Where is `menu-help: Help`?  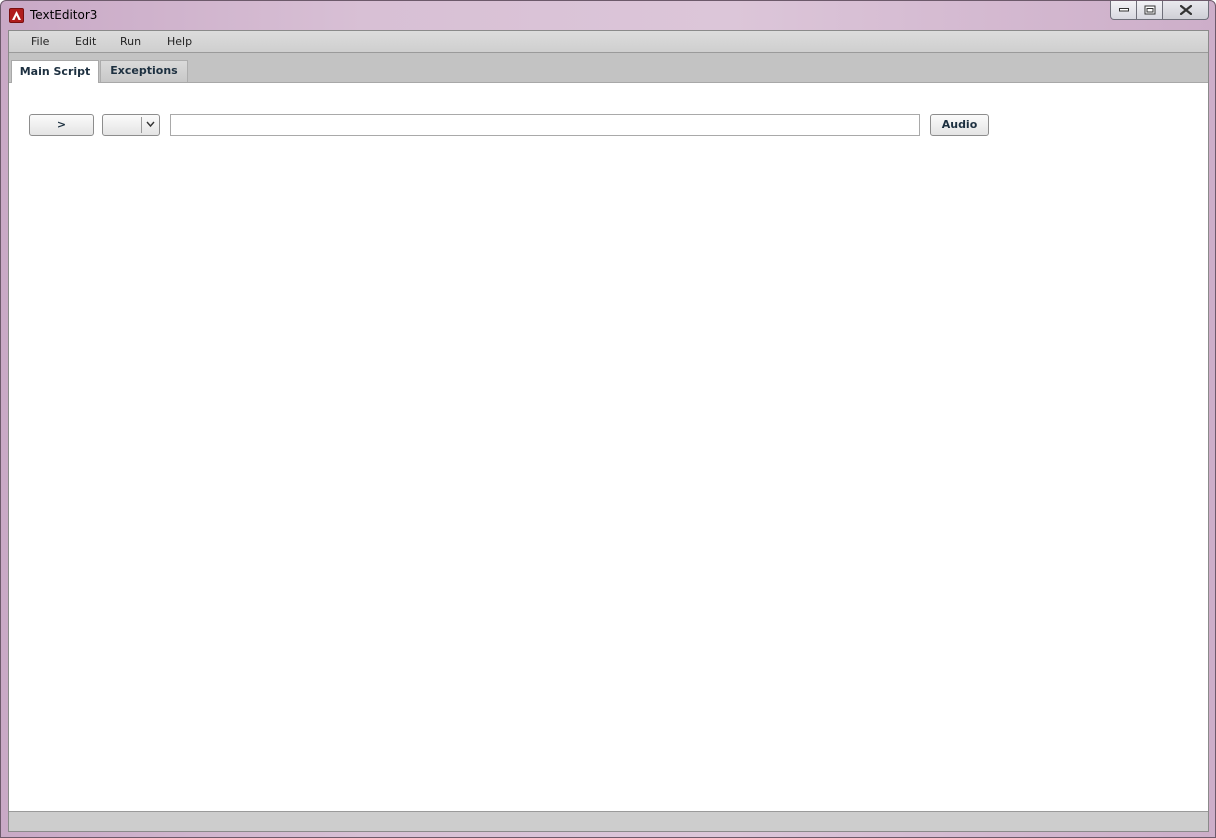 menu-help: Help is located at coordinates (179, 41).